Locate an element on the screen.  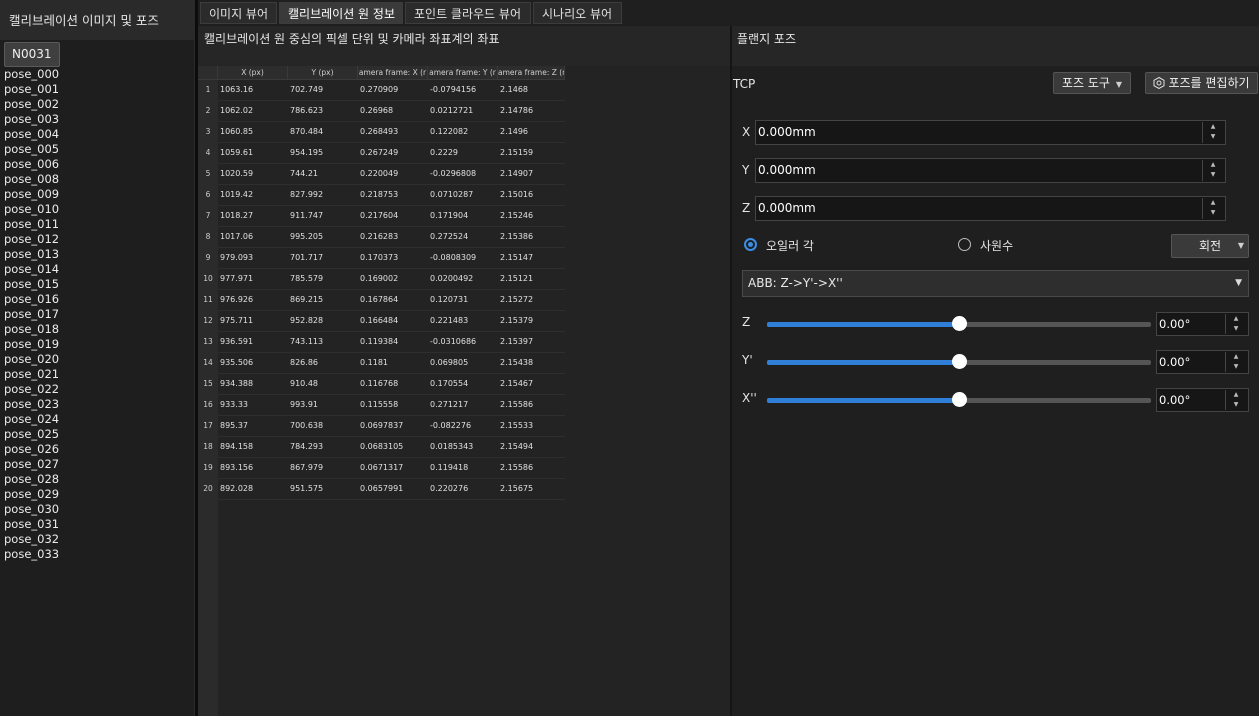
tab-scenario-viewer: 시나리오 뷰어 is located at coordinates (577, 13).